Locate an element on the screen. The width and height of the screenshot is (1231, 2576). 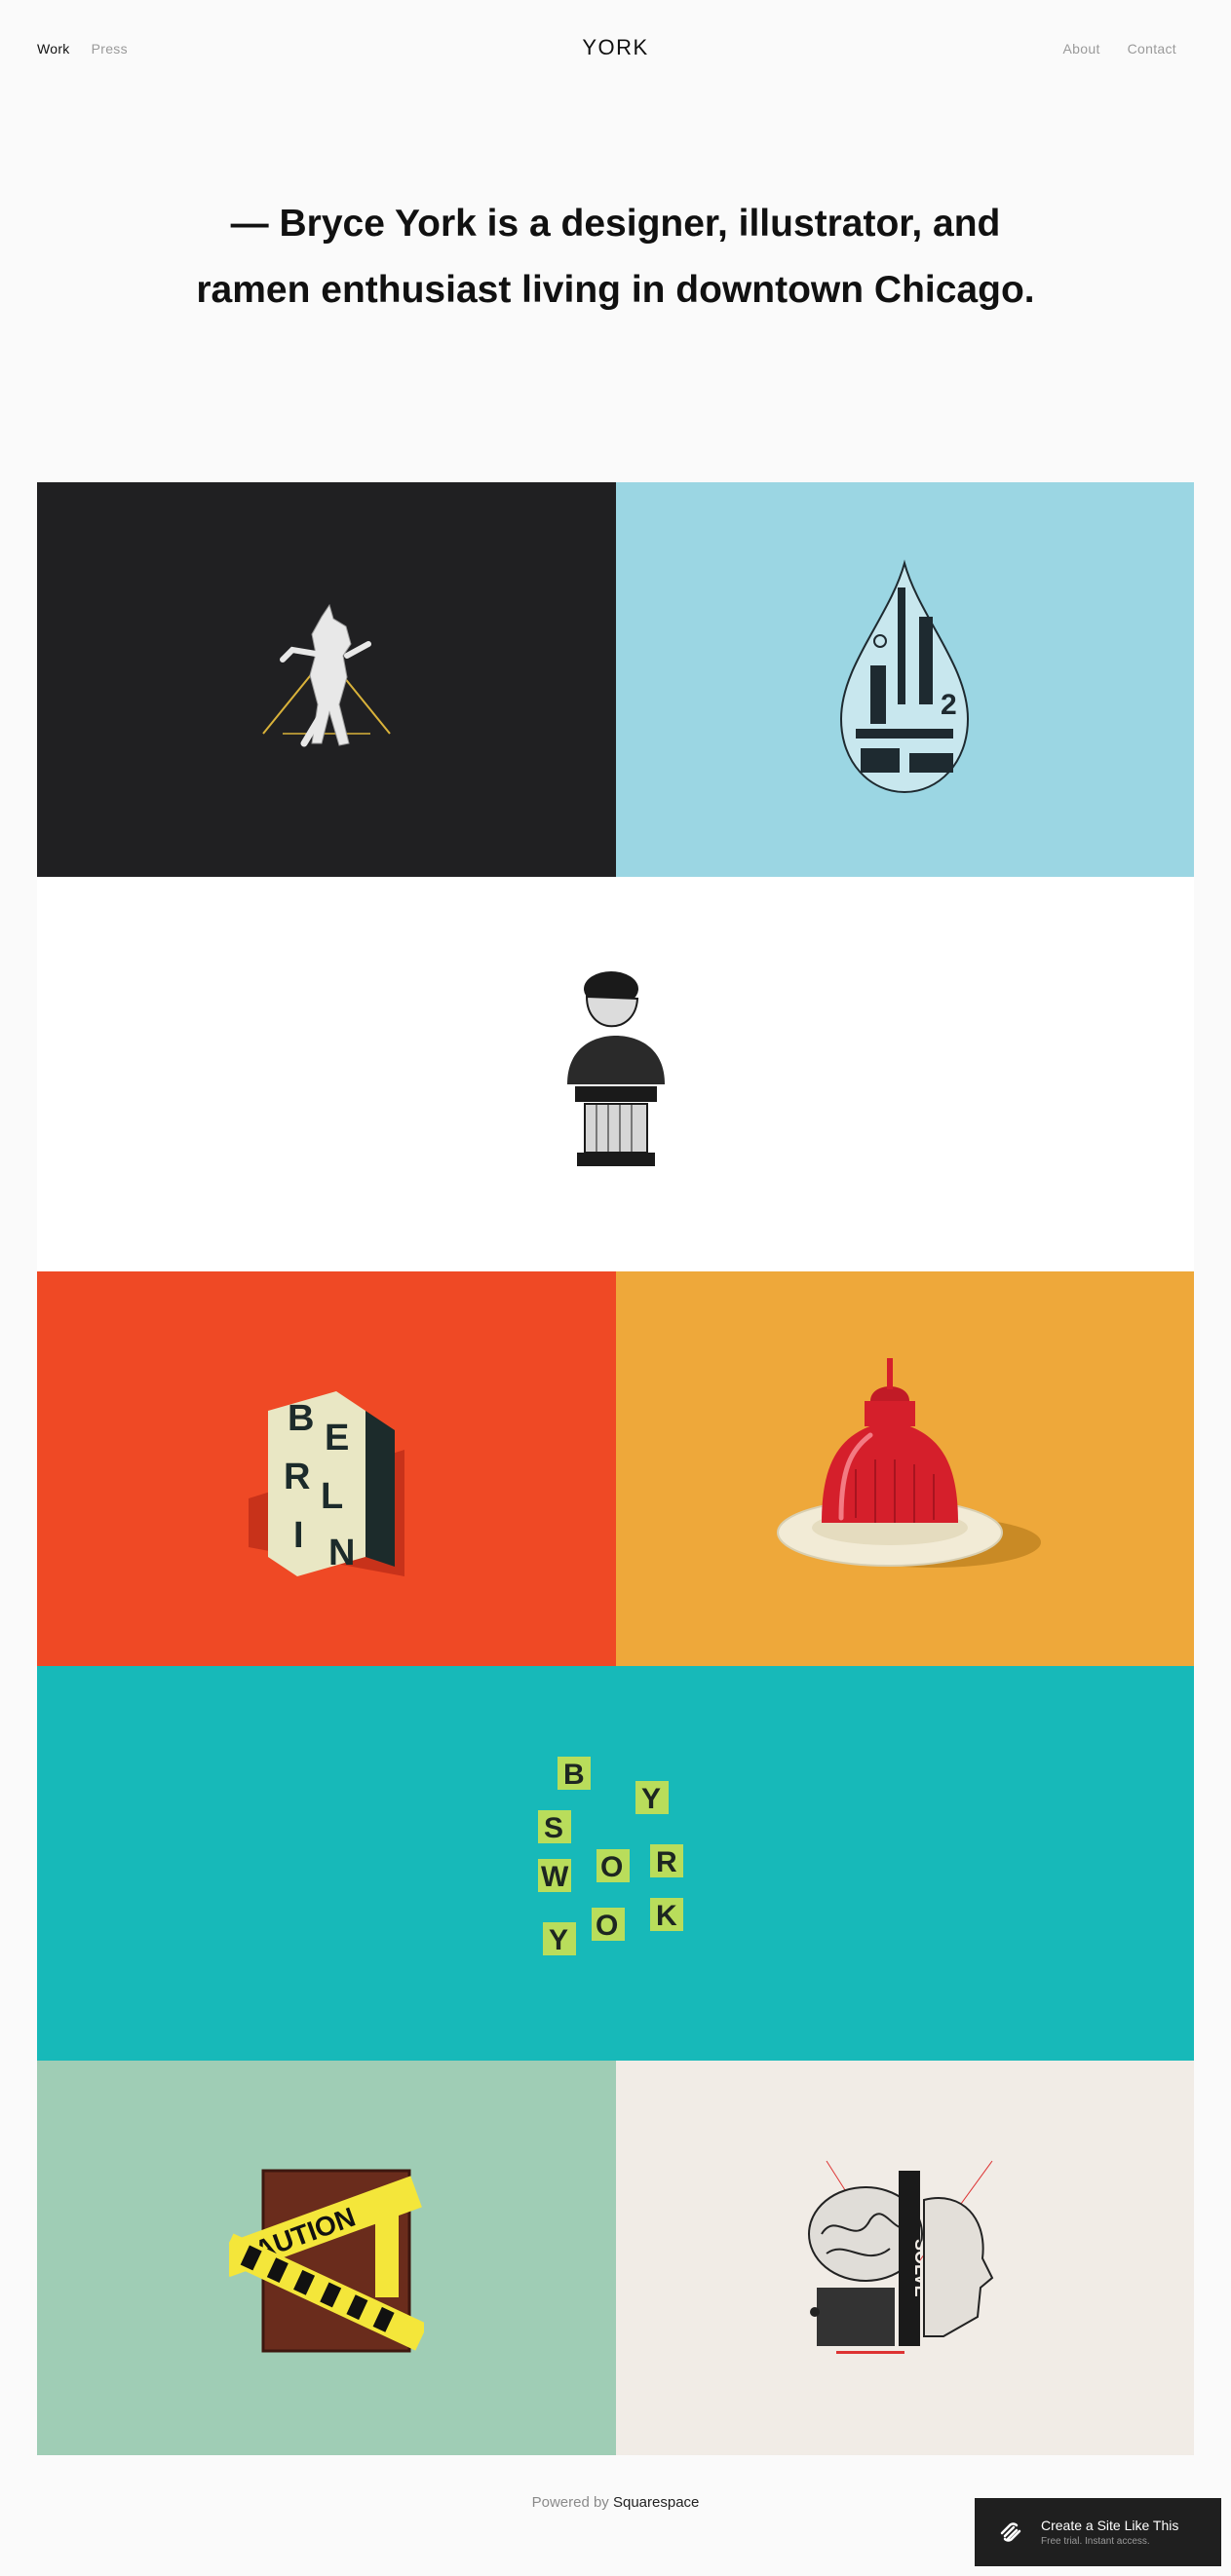
badge-subtitle: Free trial. Instant access. is located at coordinates (1095, 2541).